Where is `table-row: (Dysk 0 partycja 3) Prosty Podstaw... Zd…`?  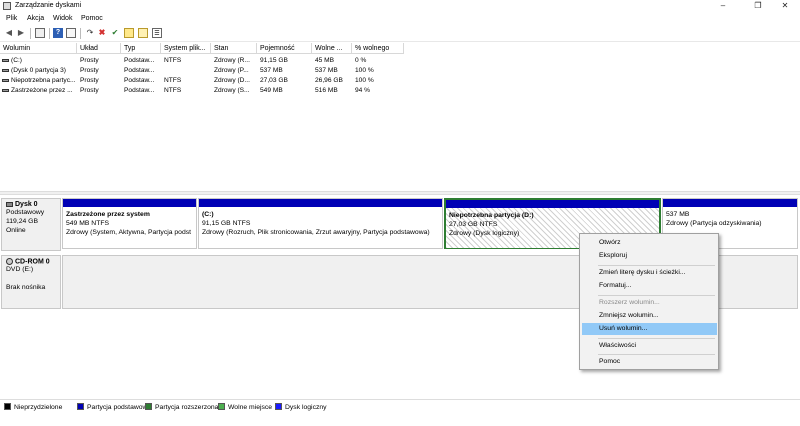 table-row: (Dysk 0 partycja 3) Prosty Podstaw... Zd… is located at coordinates (400, 70).